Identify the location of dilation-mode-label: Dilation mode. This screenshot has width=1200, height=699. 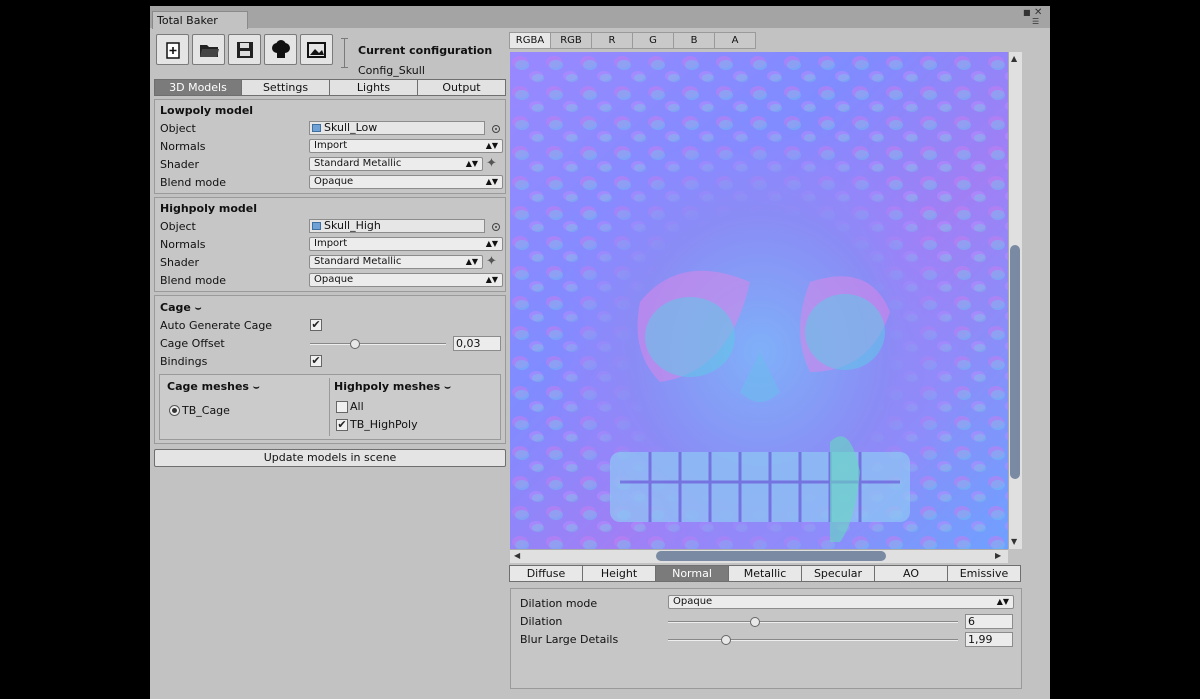
(559, 603).